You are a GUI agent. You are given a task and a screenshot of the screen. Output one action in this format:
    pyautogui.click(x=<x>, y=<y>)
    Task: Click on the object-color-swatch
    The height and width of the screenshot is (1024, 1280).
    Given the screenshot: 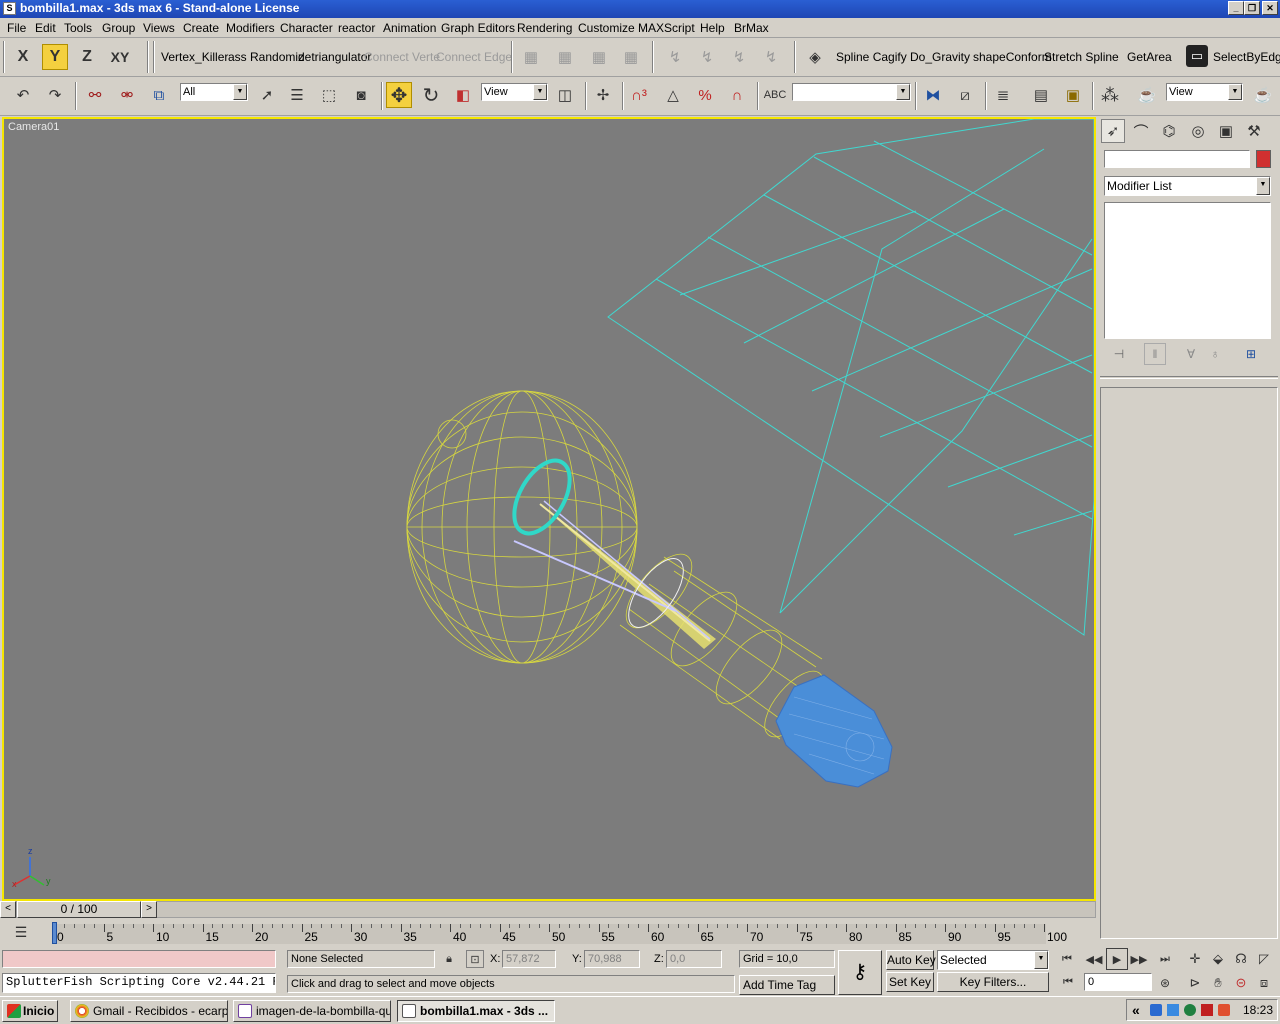 What is the action you would take?
    pyautogui.click(x=1263, y=159)
    